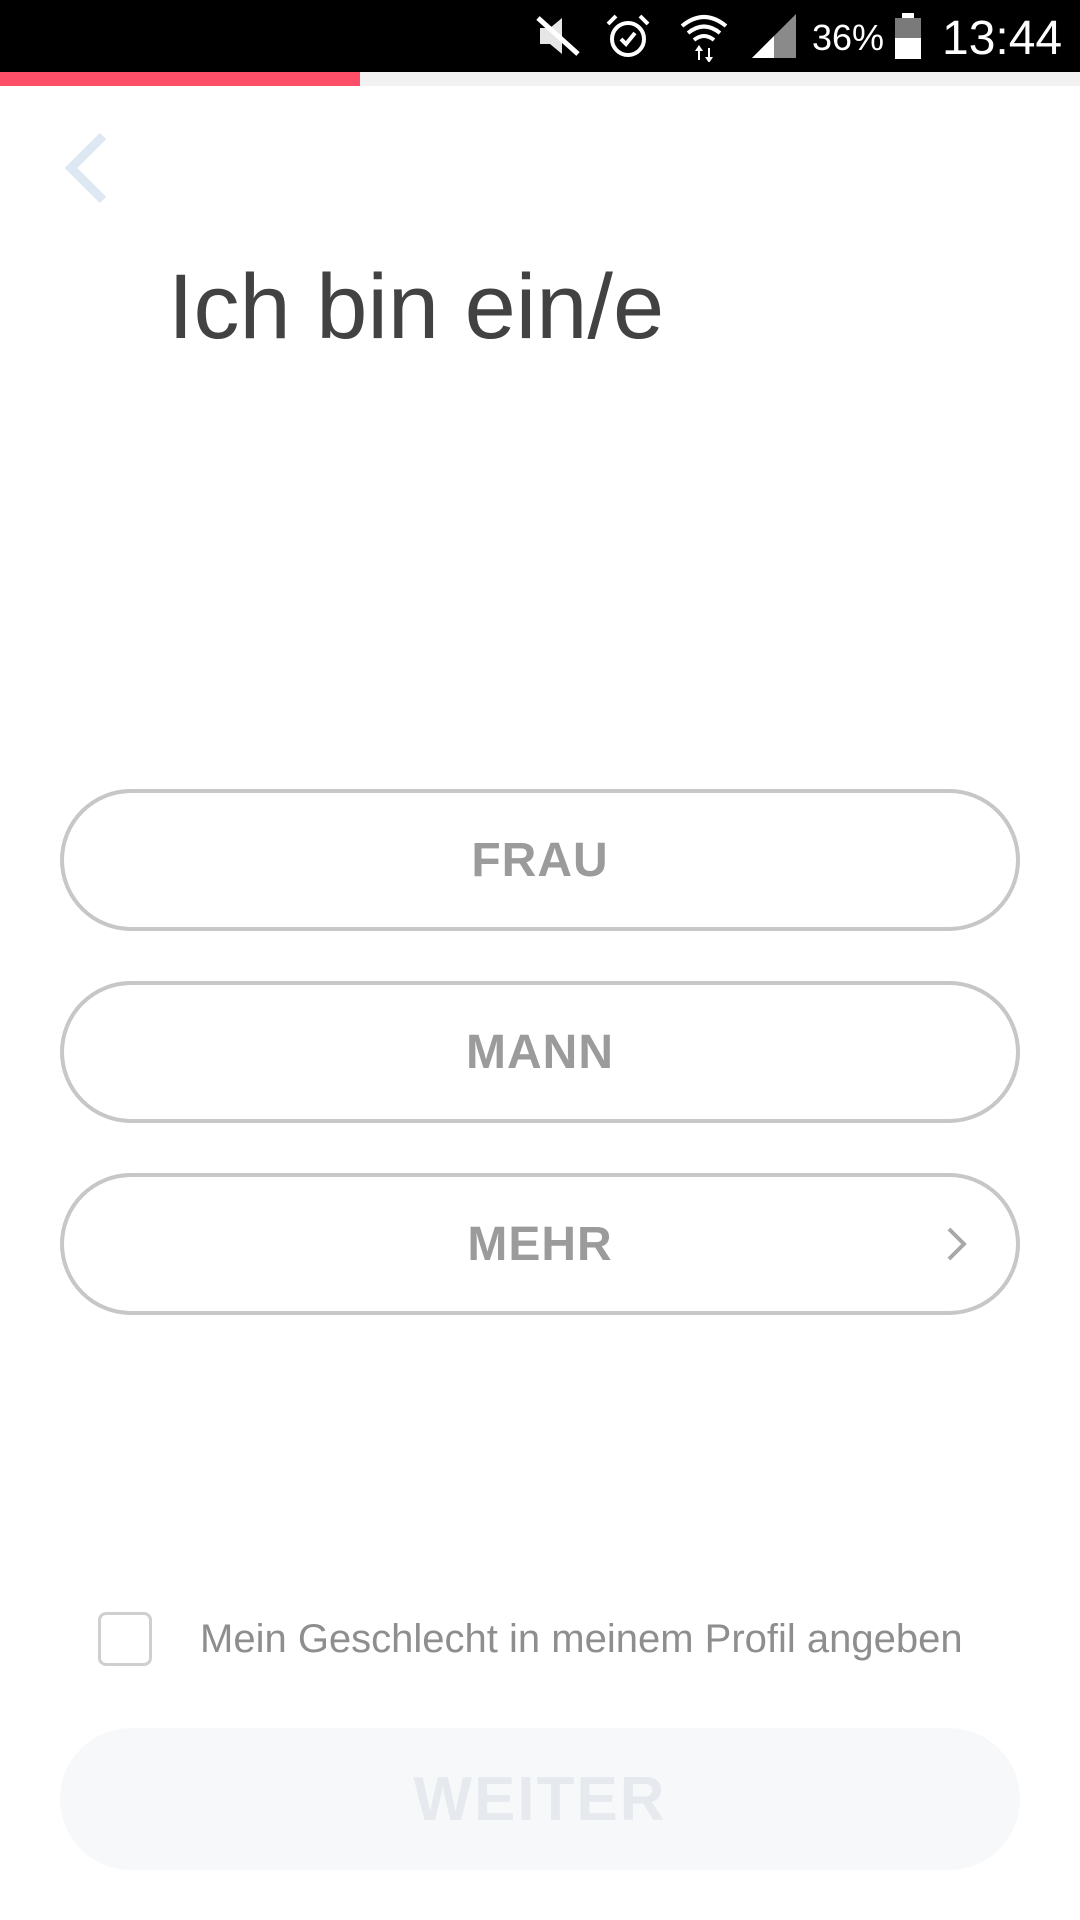  I want to click on show-gender-checkbox, so click(125, 1639).